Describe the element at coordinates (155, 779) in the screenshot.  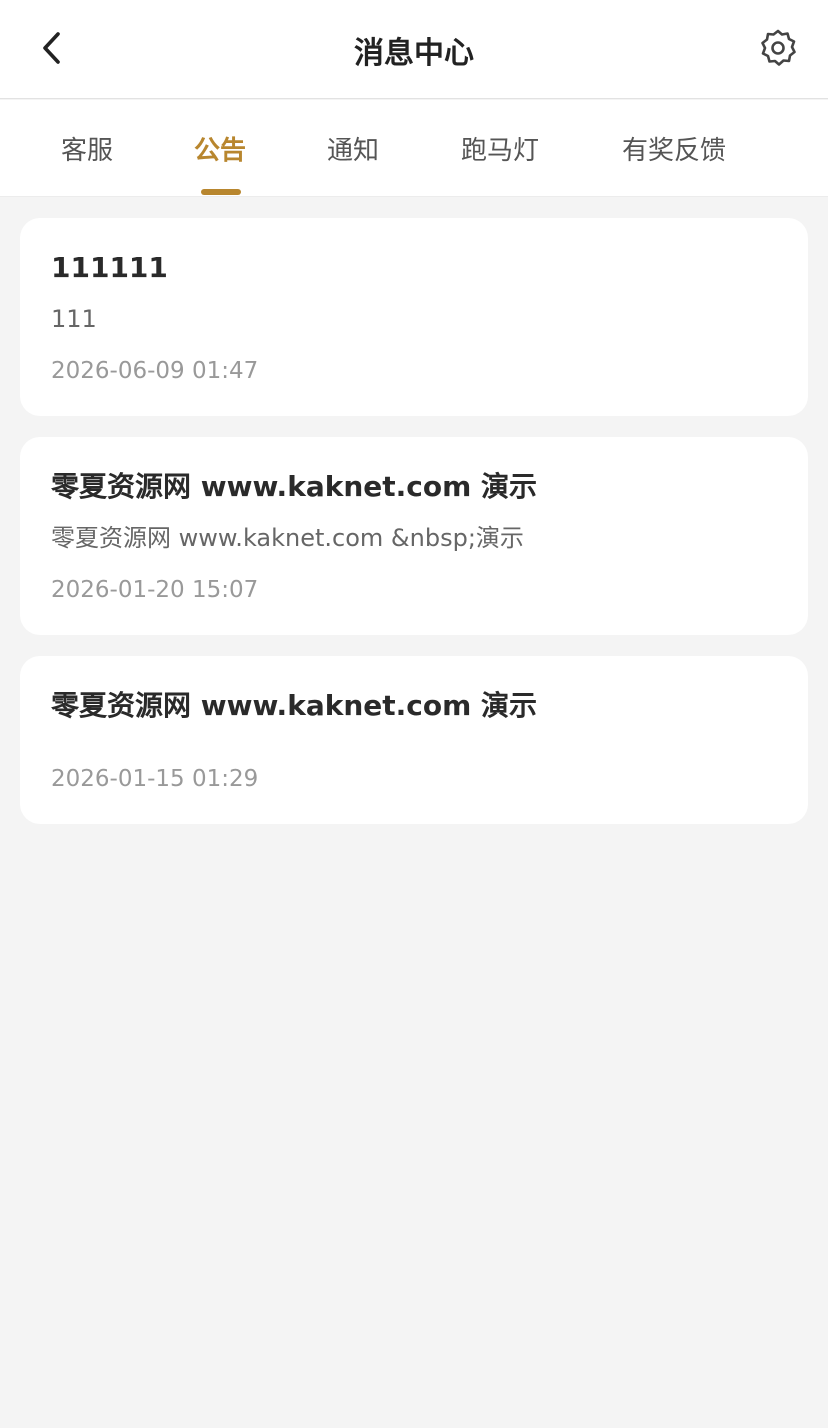
I see `message-time: 2026-01-15 01:29` at that location.